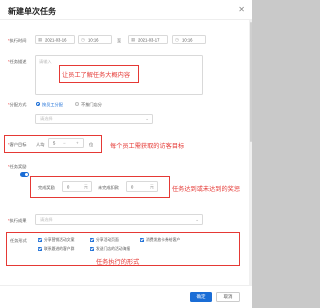 This screenshot has height=308, width=320. I want to click on description-placeholder: 请输入, so click(45, 61).